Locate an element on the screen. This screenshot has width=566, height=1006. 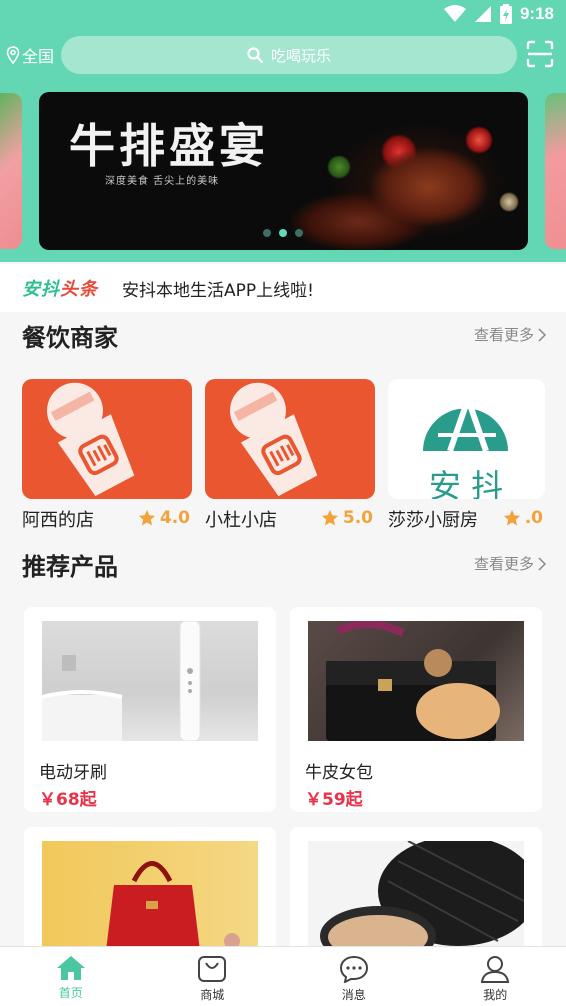
product-name: 牛皮女包 is located at coordinates (339, 773).